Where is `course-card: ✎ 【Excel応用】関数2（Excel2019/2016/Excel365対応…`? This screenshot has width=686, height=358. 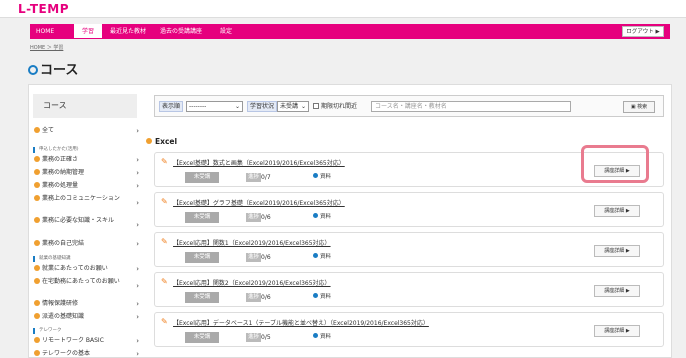 course-card: ✎ 【Excel応用】関数2（Excel2019/2016/Excel365対応… is located at coordinates (409, 289).